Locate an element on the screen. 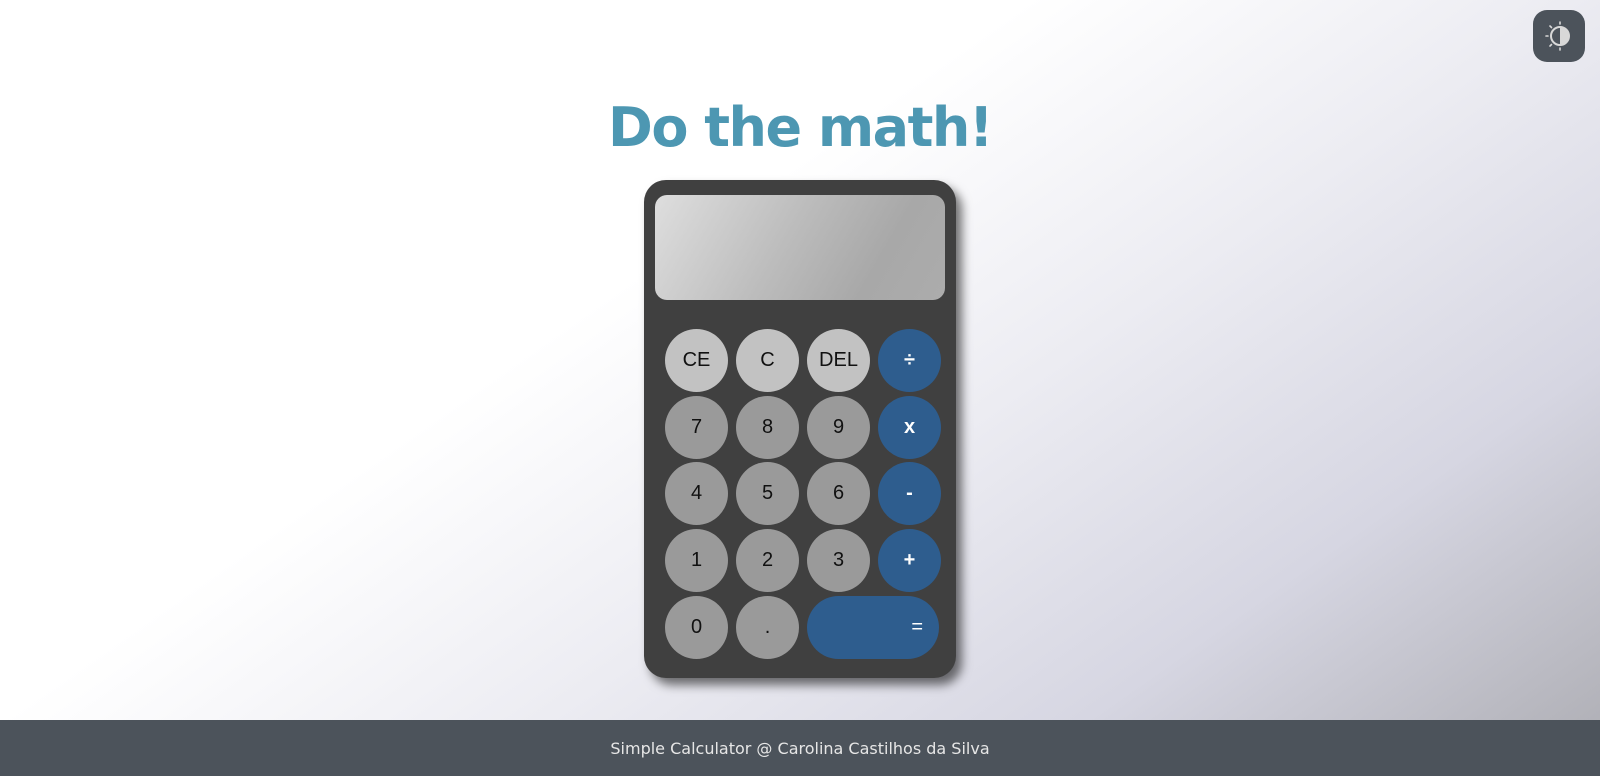 The height and width of the screenshot is (776, 1600). calculator-display is located at coordinates (800, 247).